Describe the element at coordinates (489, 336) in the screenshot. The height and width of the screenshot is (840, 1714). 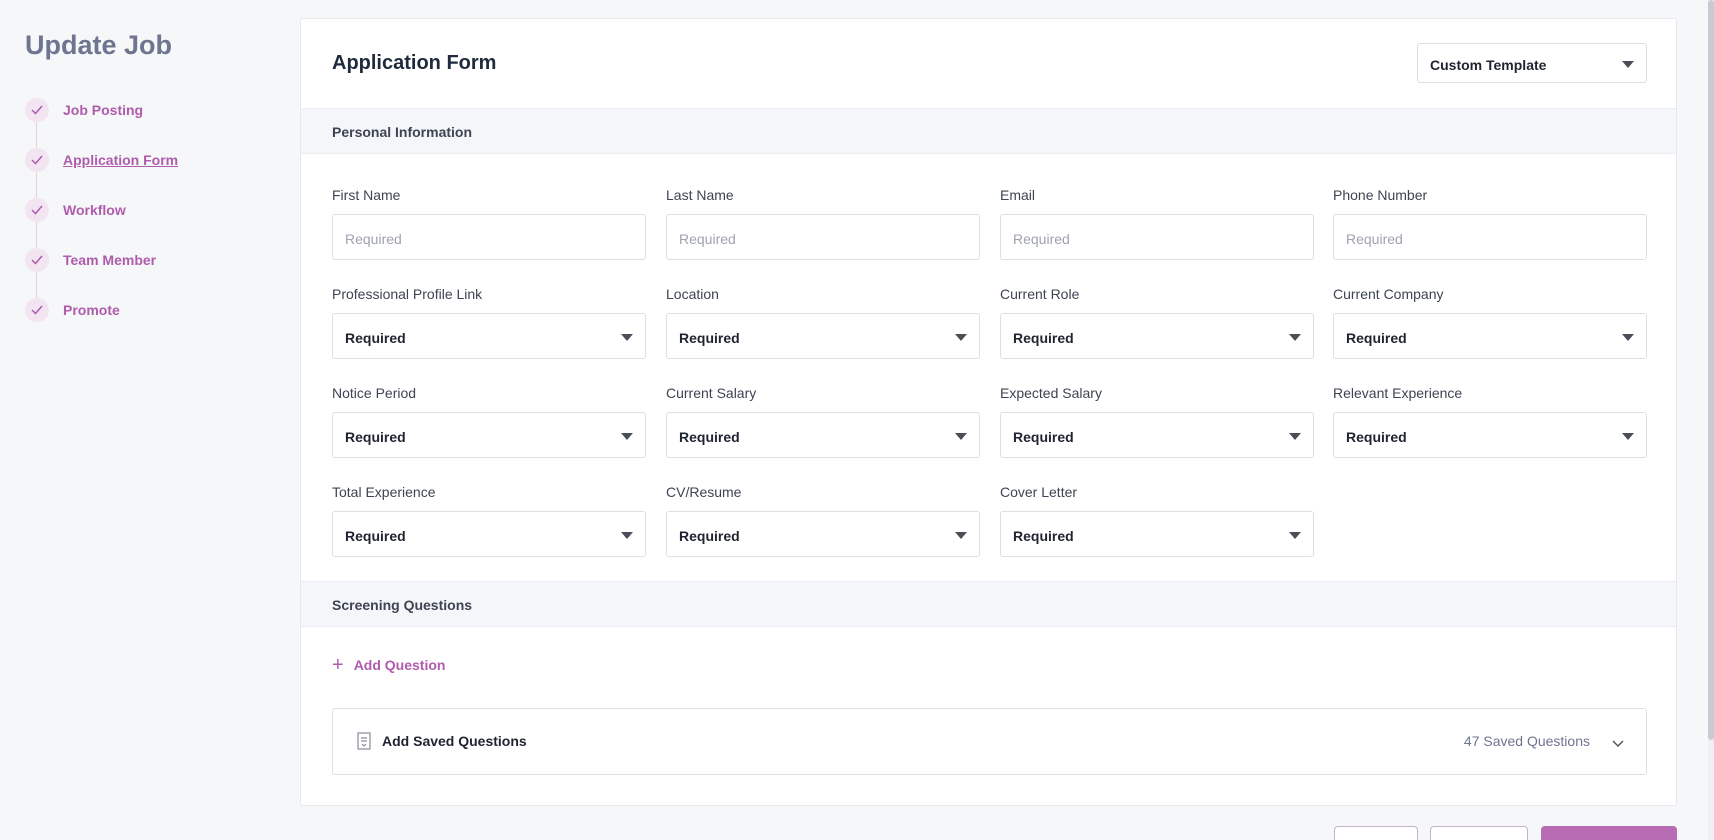
I see `professional-profile-link-select: Required` at that location.